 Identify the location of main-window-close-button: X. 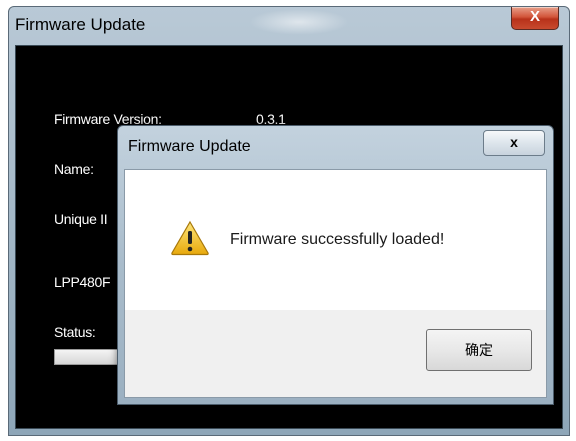
(535, 18).